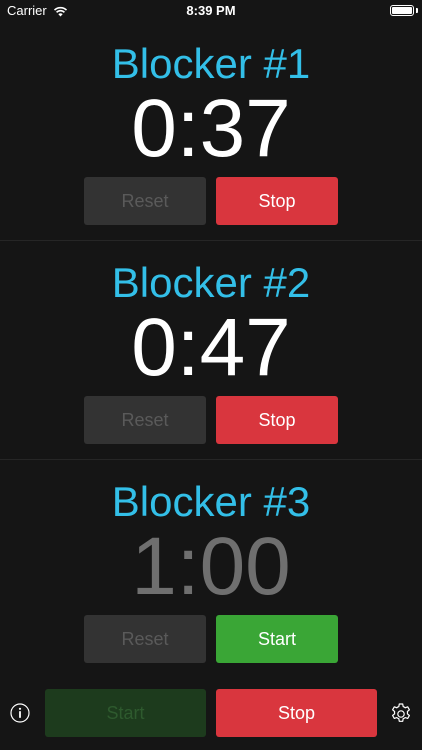 The width and height of the screenshot is (422, 750). Describe the element at coordinates (211, 714) in the screenshot. I see `bottom-toolbar: Start Stop` at that location.